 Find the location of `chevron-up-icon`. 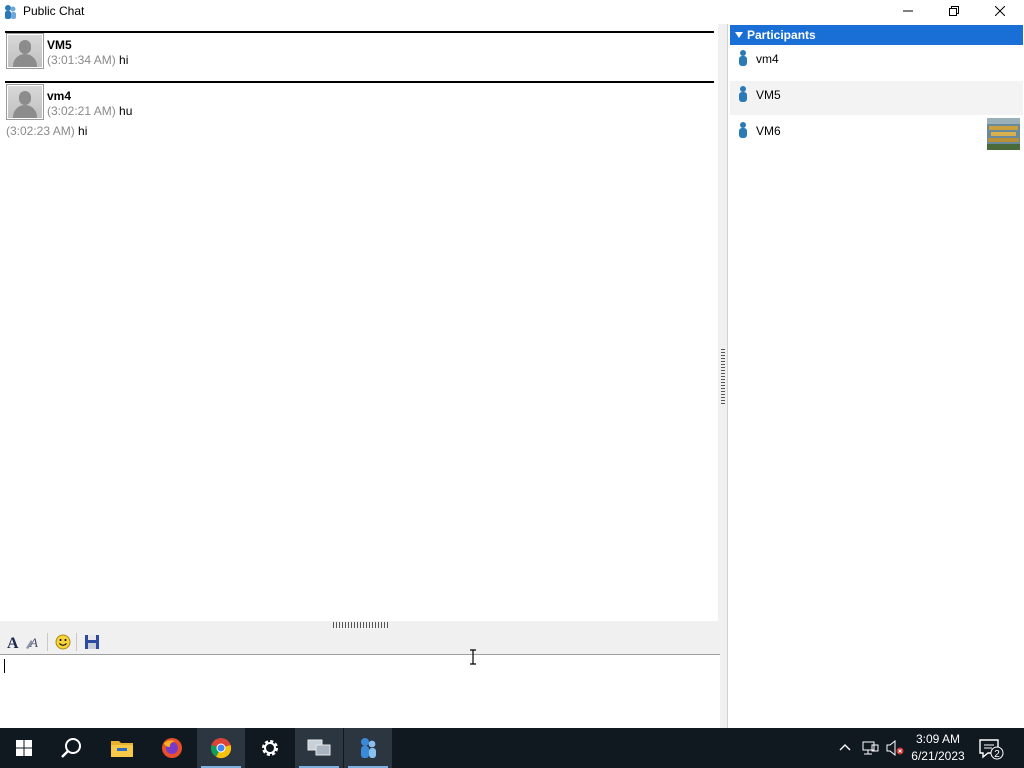

chevron-up-icon is located at coordinates (845, 747).